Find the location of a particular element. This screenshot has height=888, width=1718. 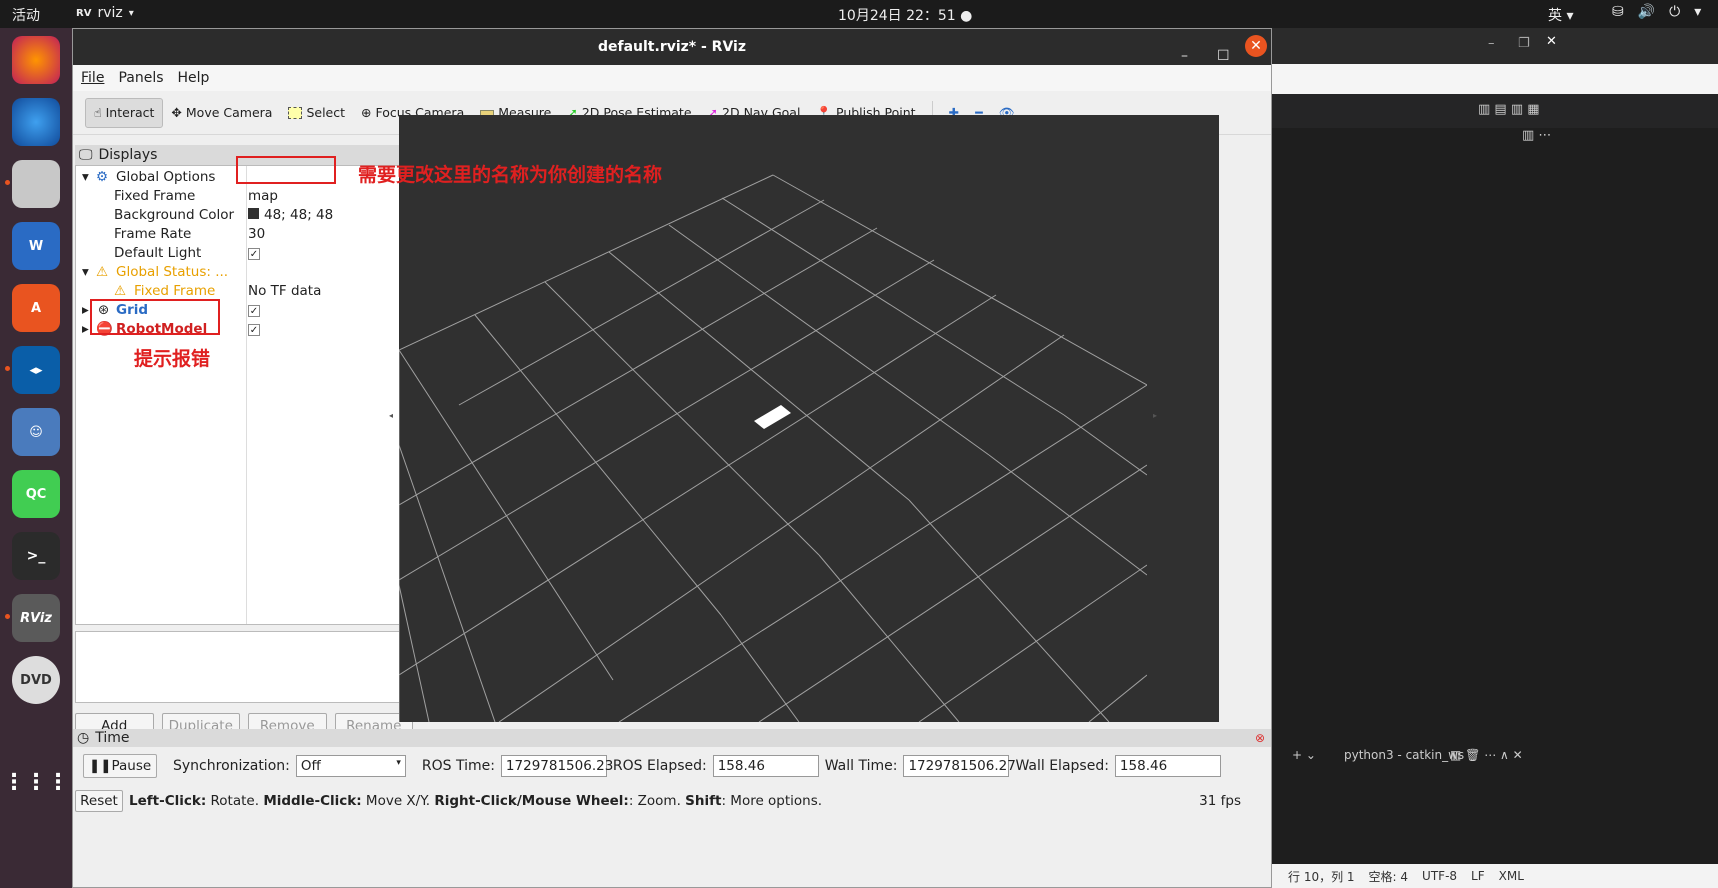

rviz-titlebar: default.rviz* - RViz – ☐ ✕ is located at coordinates (672, 47).